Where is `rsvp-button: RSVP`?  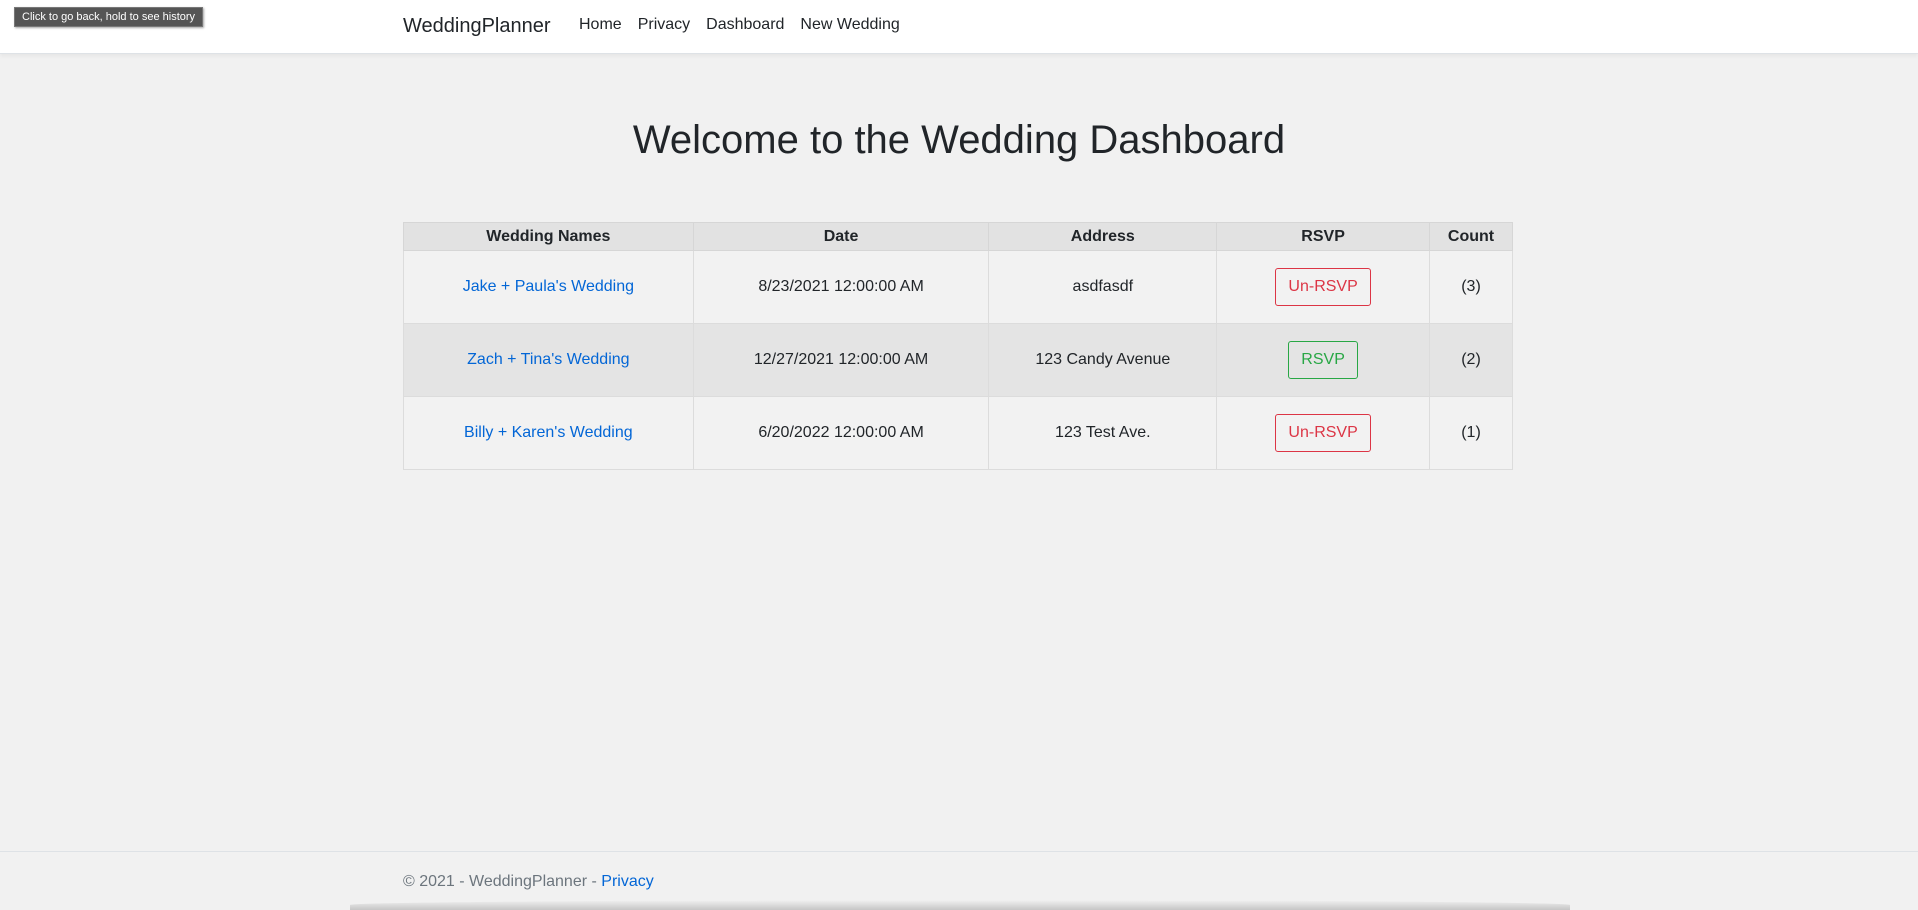 rsvp-button: RSVP is located at coordinates (1323, 360).